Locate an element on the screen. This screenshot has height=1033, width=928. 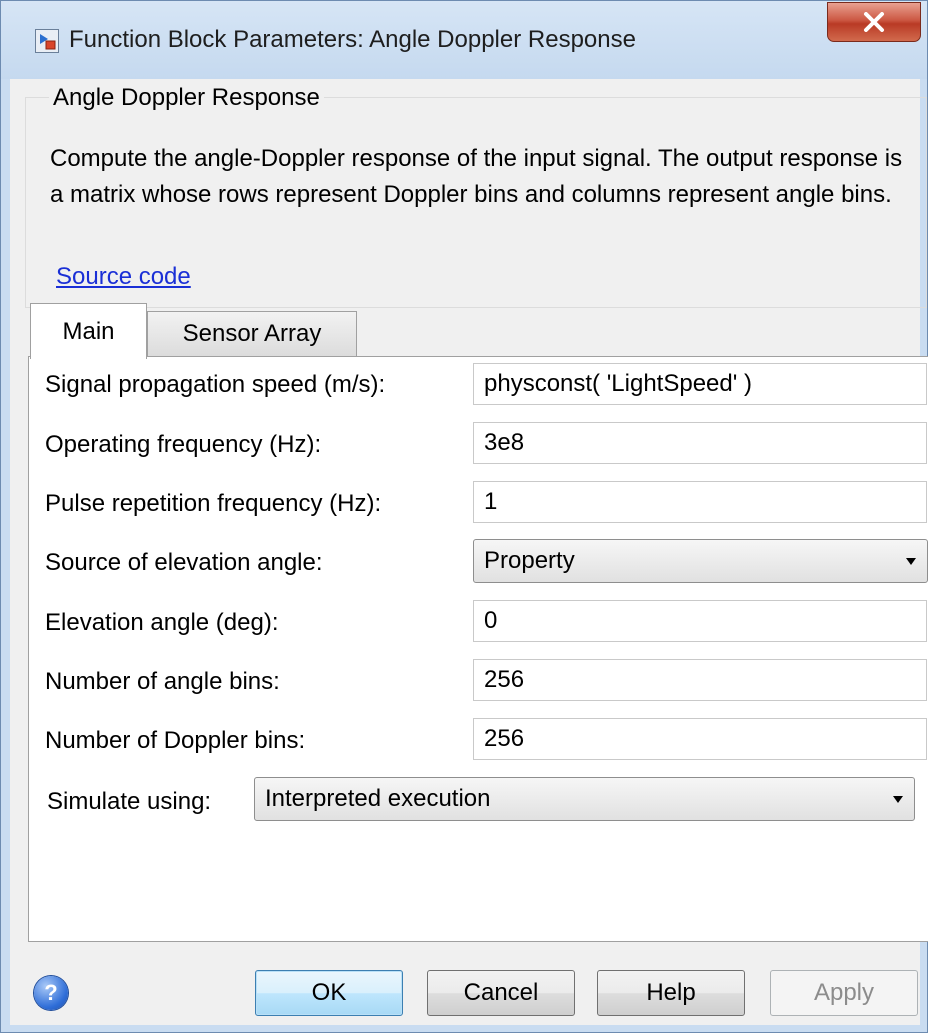
close-button is located at coordinates (874, 22).